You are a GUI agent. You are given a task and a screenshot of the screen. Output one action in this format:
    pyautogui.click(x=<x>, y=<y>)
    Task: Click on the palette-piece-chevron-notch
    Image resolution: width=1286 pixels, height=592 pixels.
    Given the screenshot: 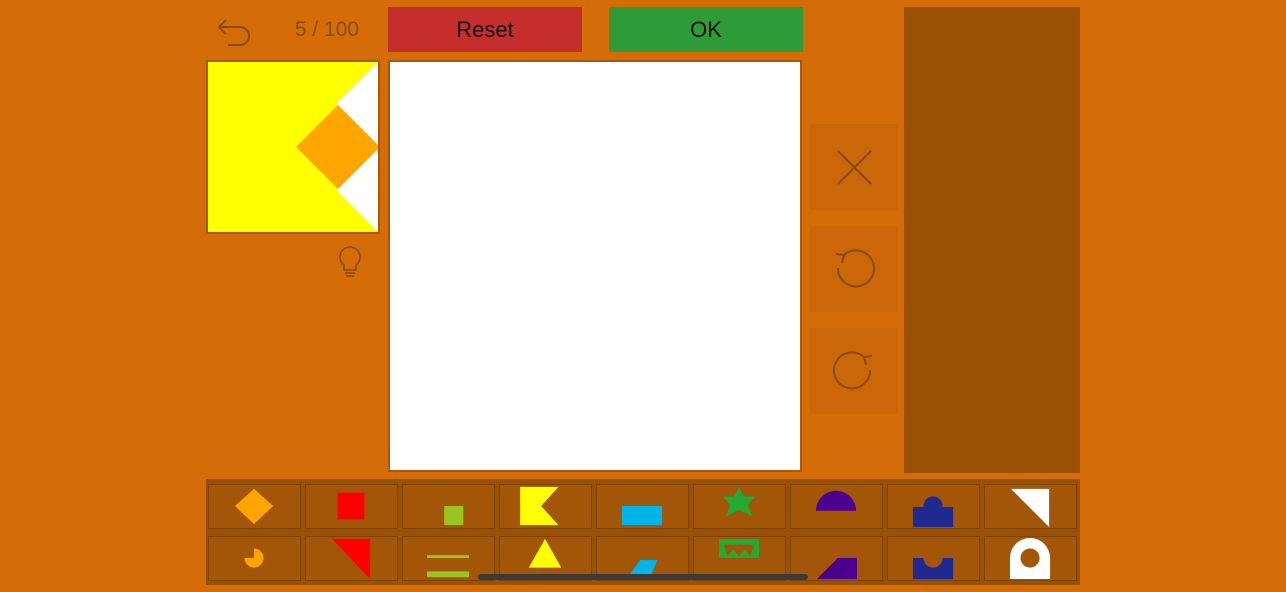 What is the action you would take?
    pyautogui.click(x=545, y=506)
    